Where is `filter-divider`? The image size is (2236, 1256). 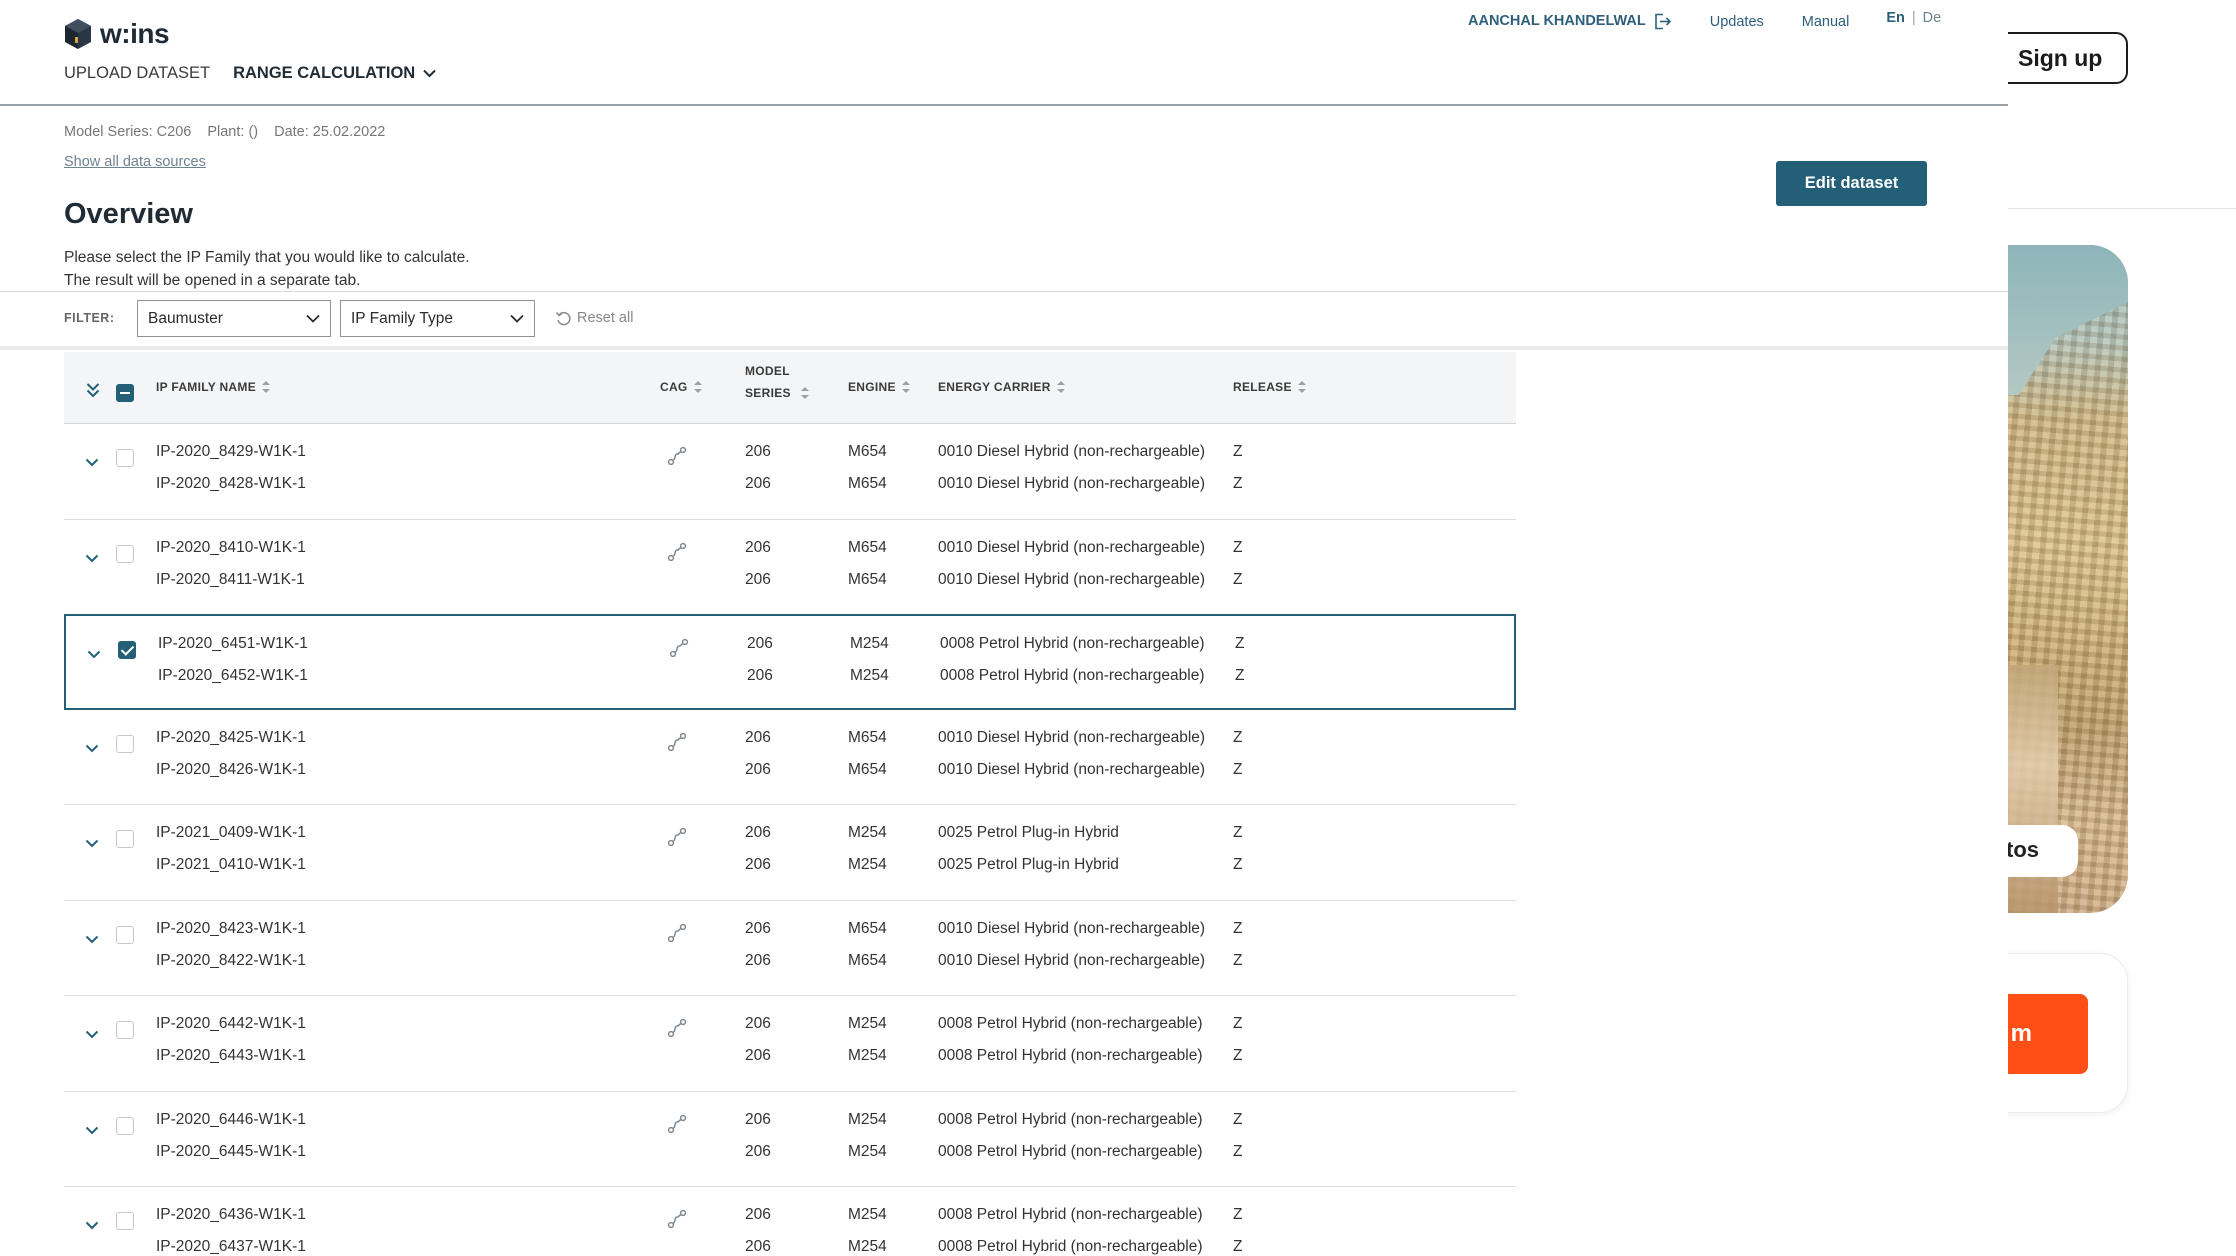
filter-divider is located at coordinates (1004, 291).